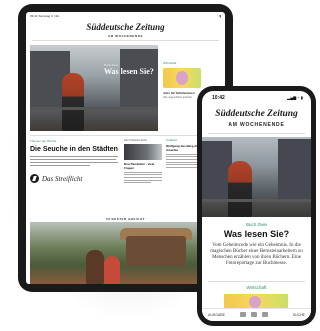 The height and width of the screenshot is (331, 320). Describe the element at coordinates (218, 16) in the screenshot. I see `tablet-status-icons: ◔ ▮` at that location.